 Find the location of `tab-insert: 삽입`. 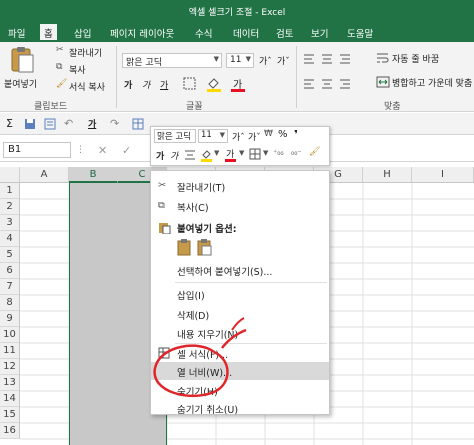

tab-insert: 삽입 is located at coordinates (82, 33).